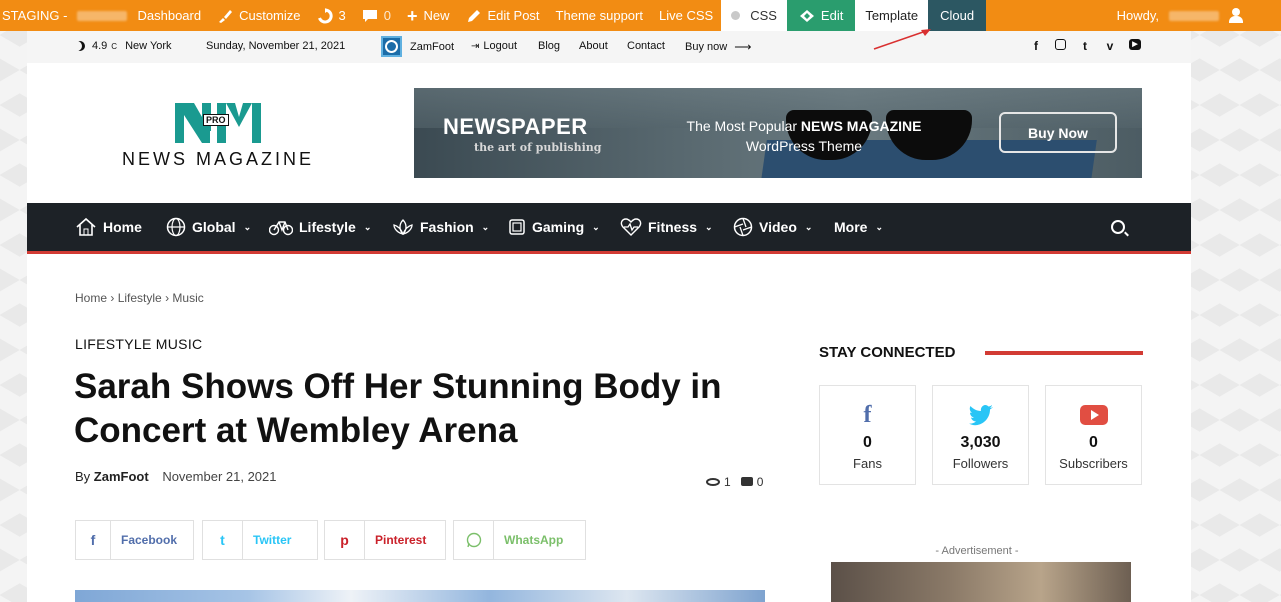 The image size is (1281, 602). Describe the element at coordinates (270, 15) in the screenshot. I see `customize-label: Customize` at that location.